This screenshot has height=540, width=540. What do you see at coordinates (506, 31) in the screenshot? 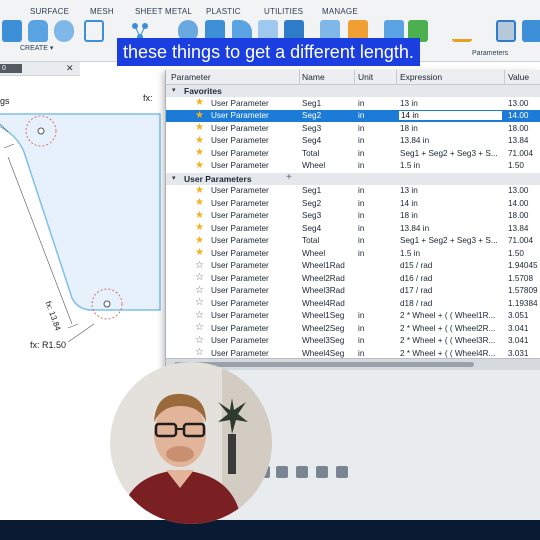
I see `image-tool-icon` at bounding box center [506, 31].